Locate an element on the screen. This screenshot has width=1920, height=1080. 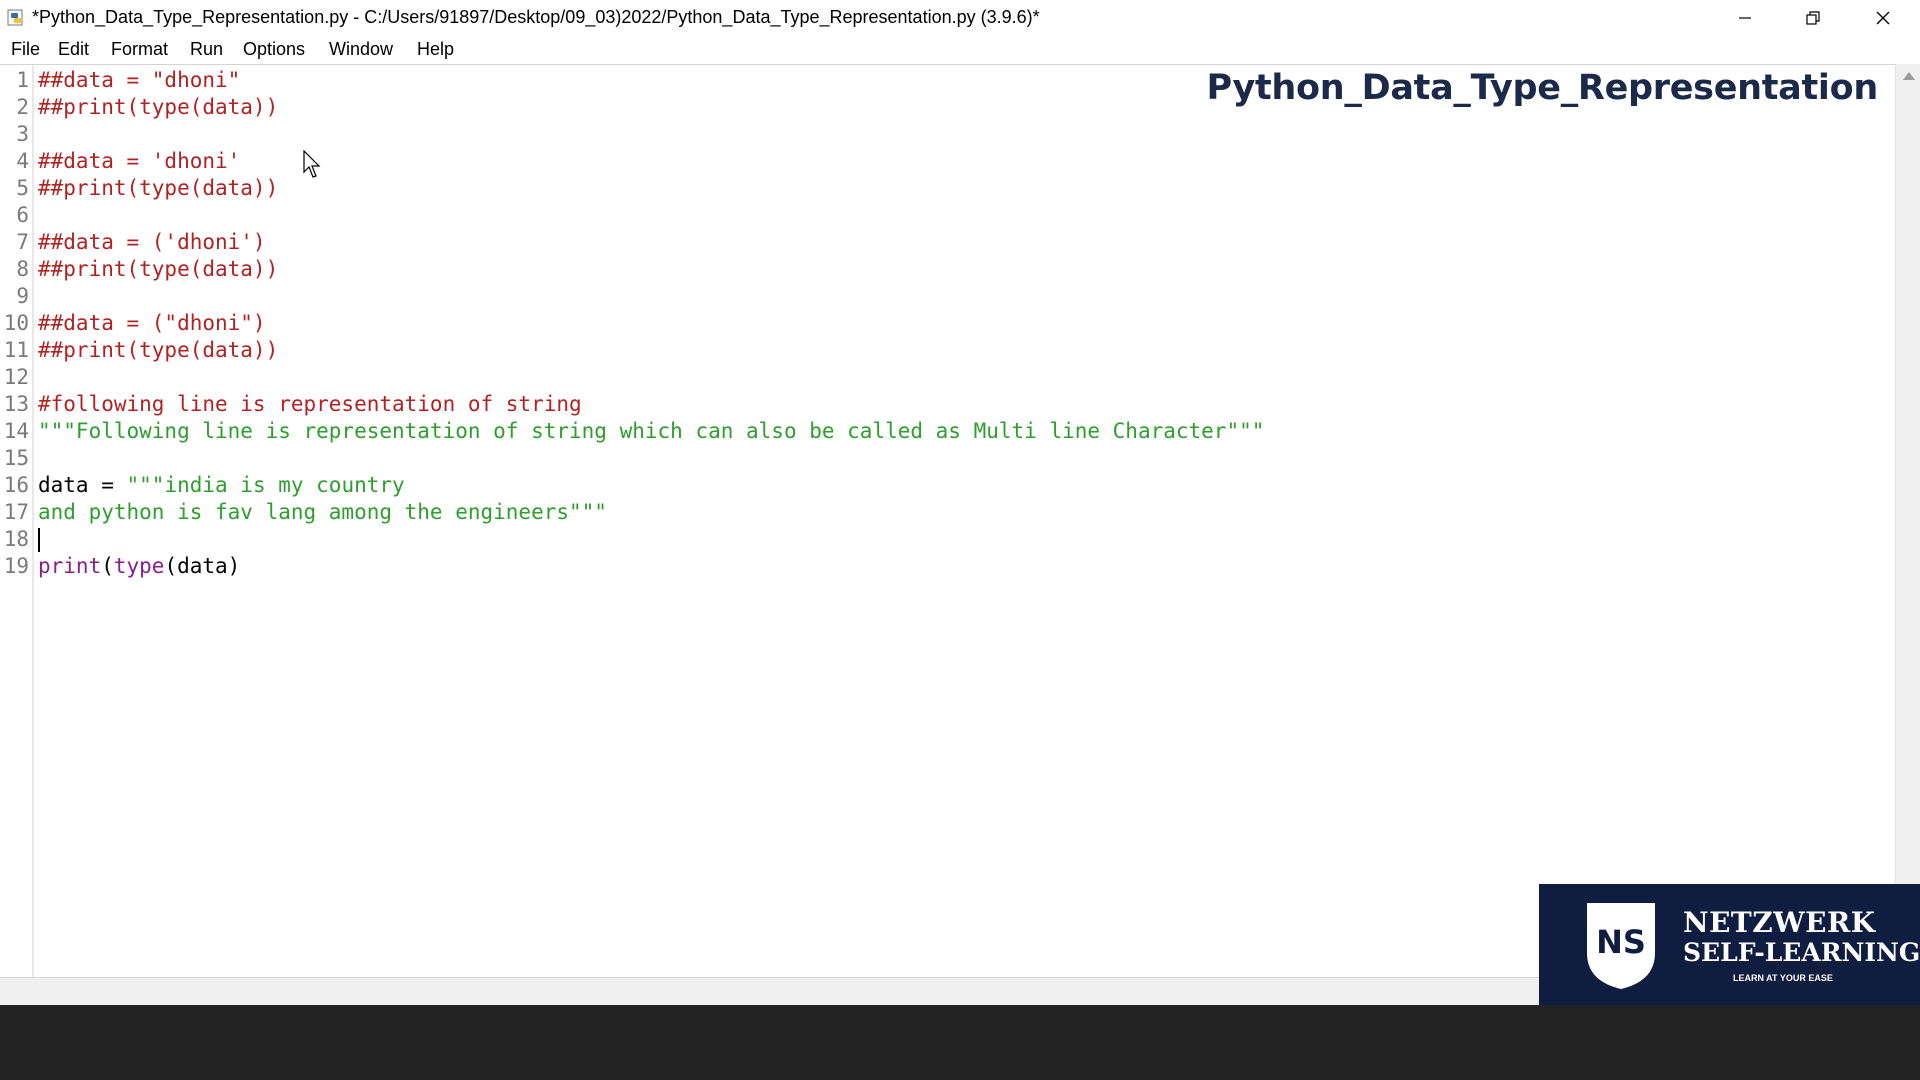
code-token-normal: (data) is located at coordinates (202, 566).